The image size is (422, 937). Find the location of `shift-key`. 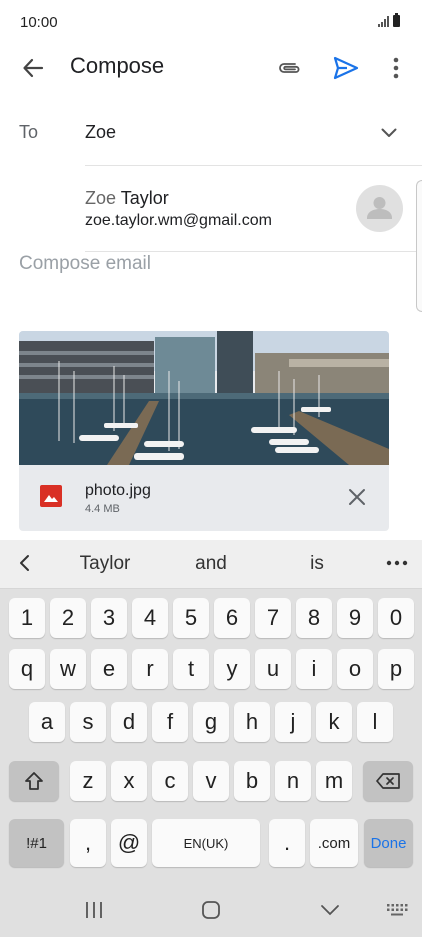

shift-key is located at coordinates (34, 781).